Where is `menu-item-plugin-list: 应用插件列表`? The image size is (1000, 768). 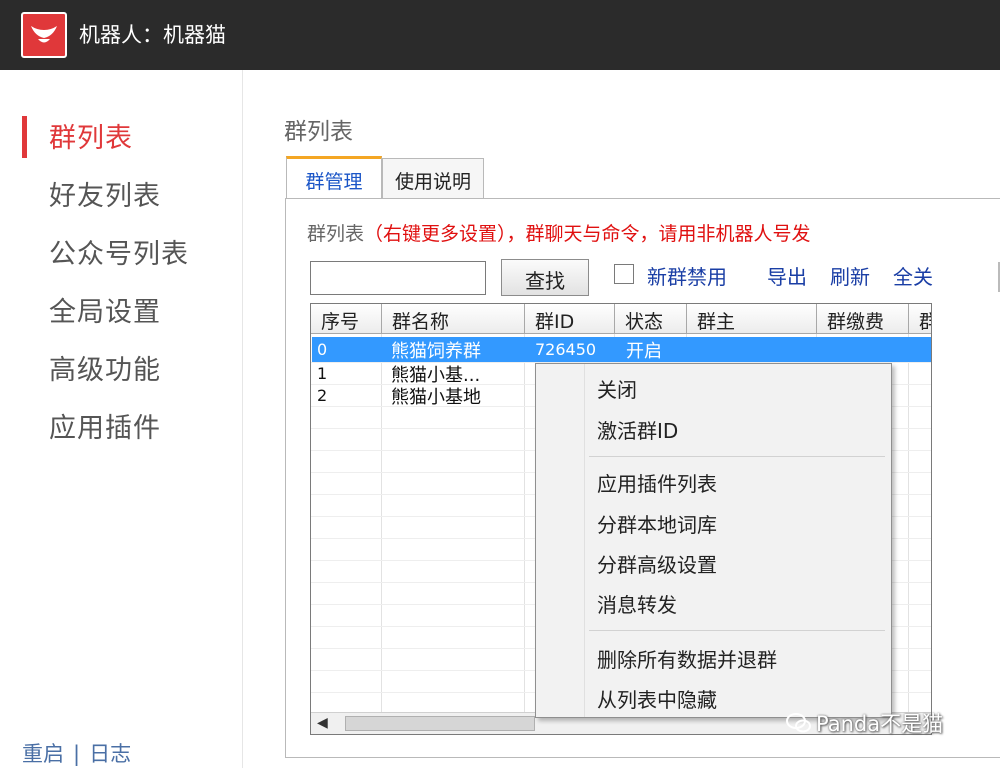
menu-item-plugin-list: 应用插件列表 is located at coordinates (657, 482).